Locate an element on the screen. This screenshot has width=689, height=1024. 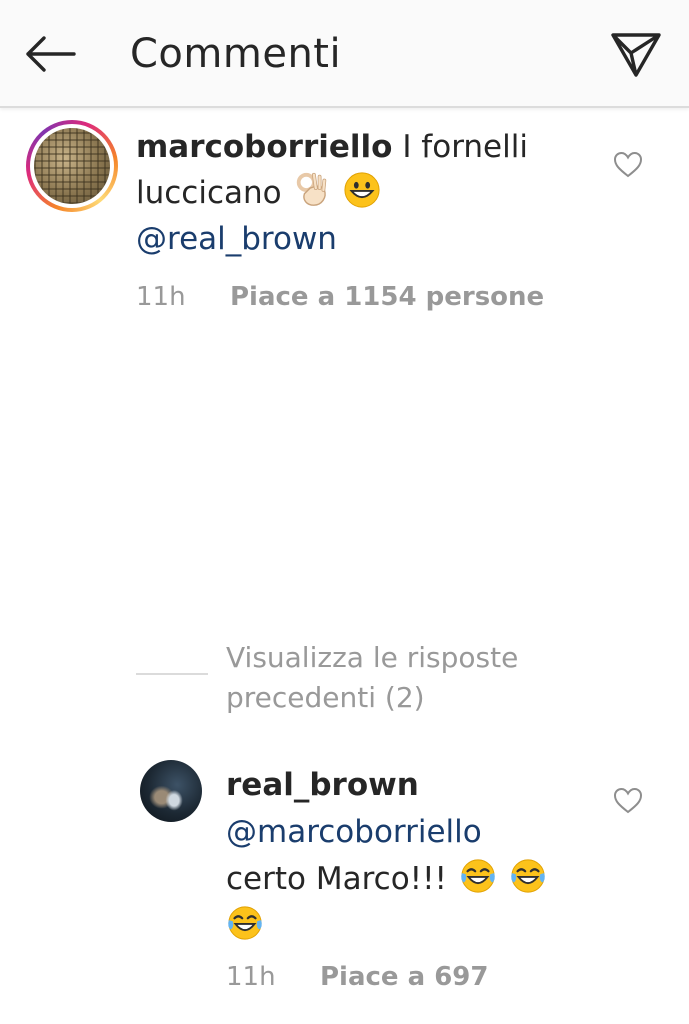
avatar-marcoborriello-story-ring is located at coordinates (72, 166).